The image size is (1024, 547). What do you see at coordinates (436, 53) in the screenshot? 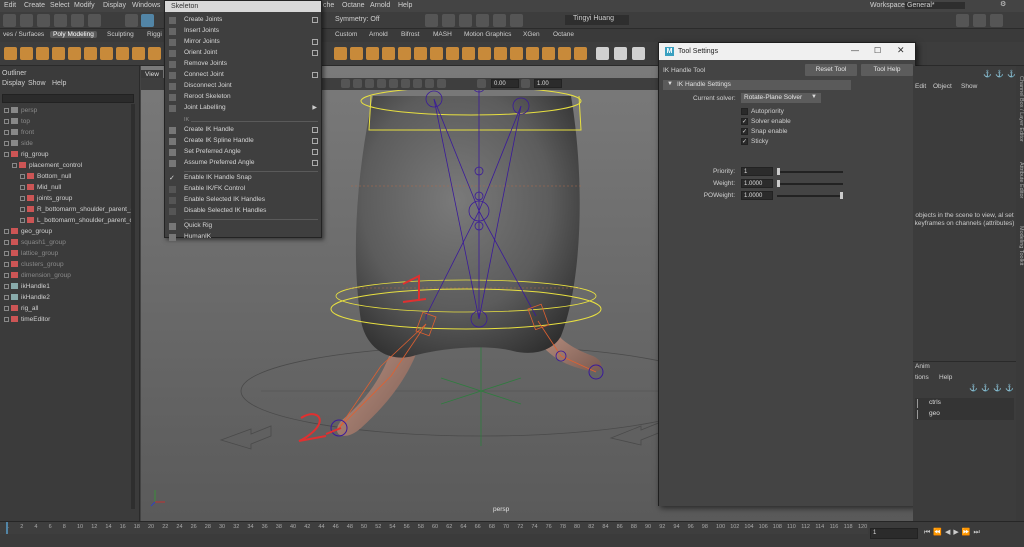
I see `extrude-icon` at bounding box center [436, 53].